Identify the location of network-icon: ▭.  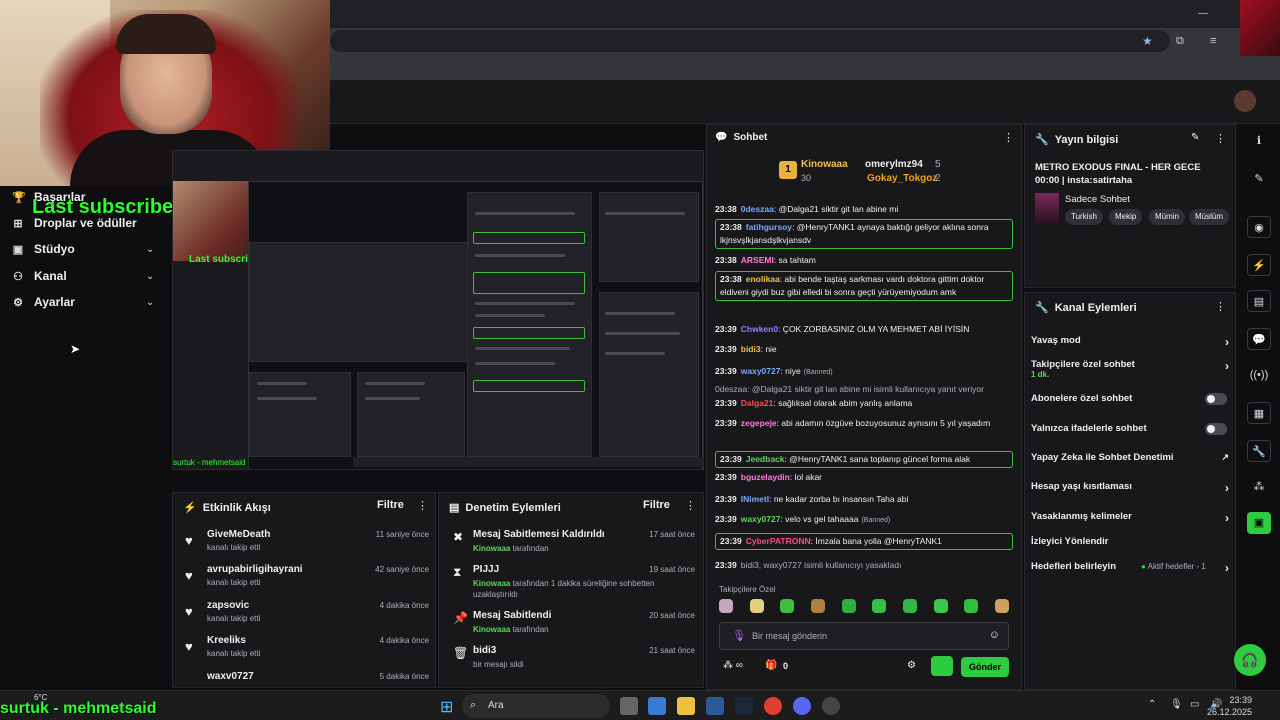
(1194, 704).